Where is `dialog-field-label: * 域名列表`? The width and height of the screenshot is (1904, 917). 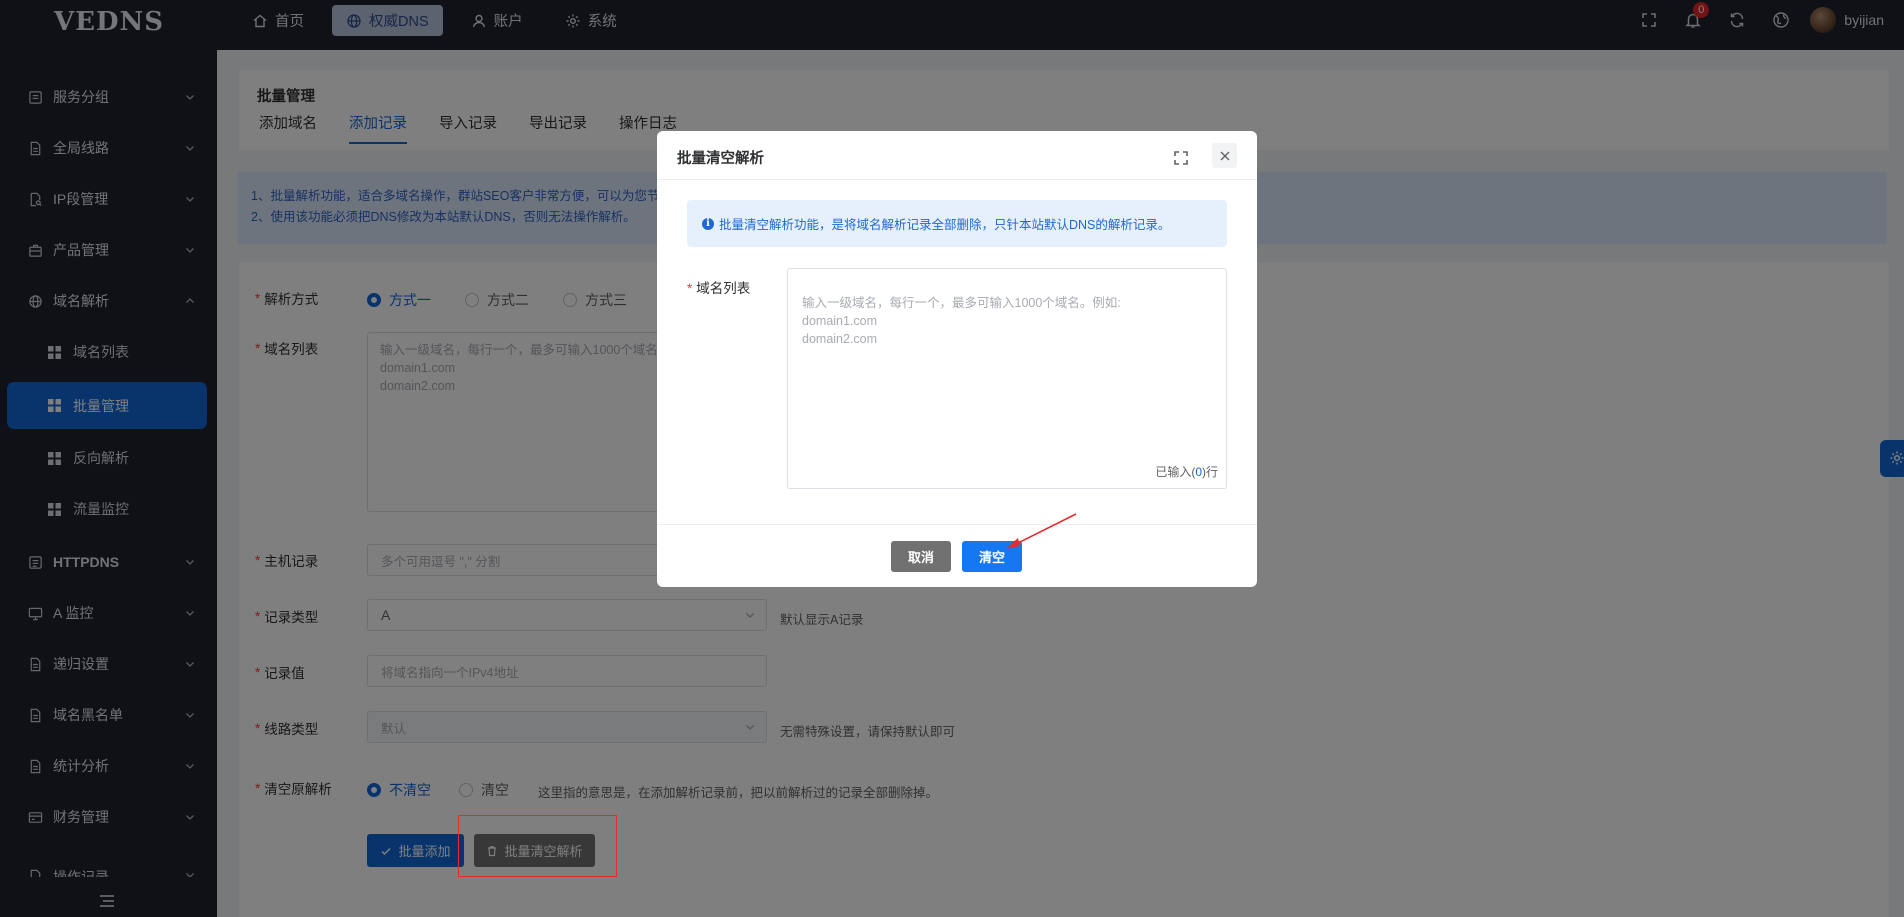 dialog-field-label: * 域名列表 is located at coordinates (719, 288).